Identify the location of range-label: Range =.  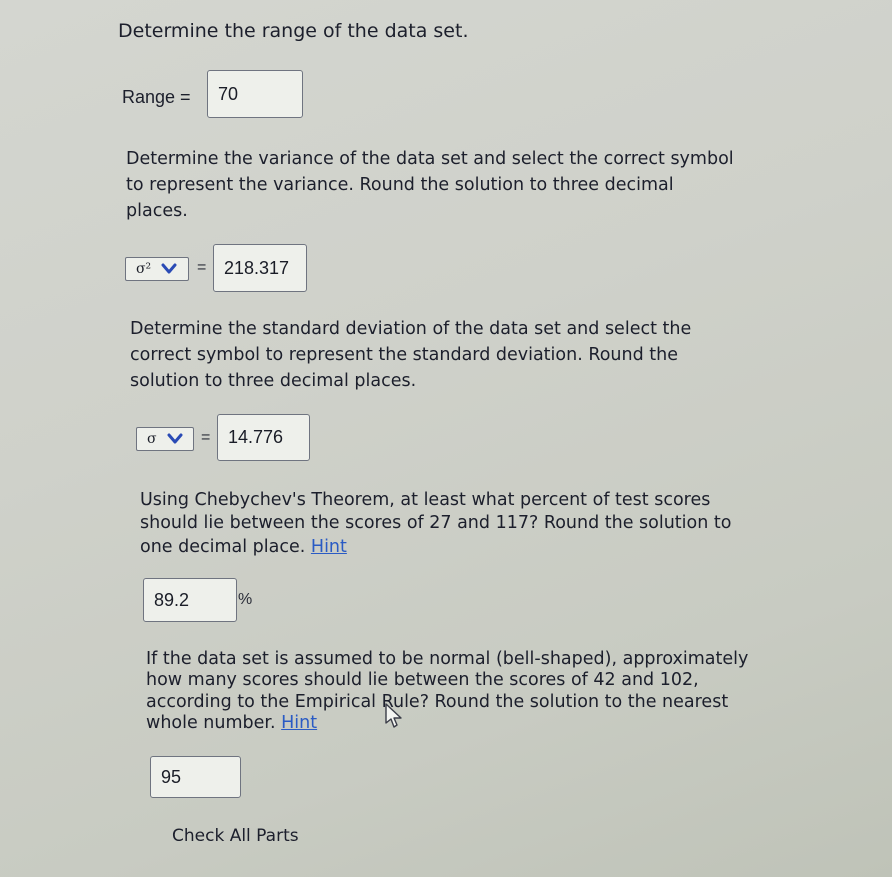
(156, 97).